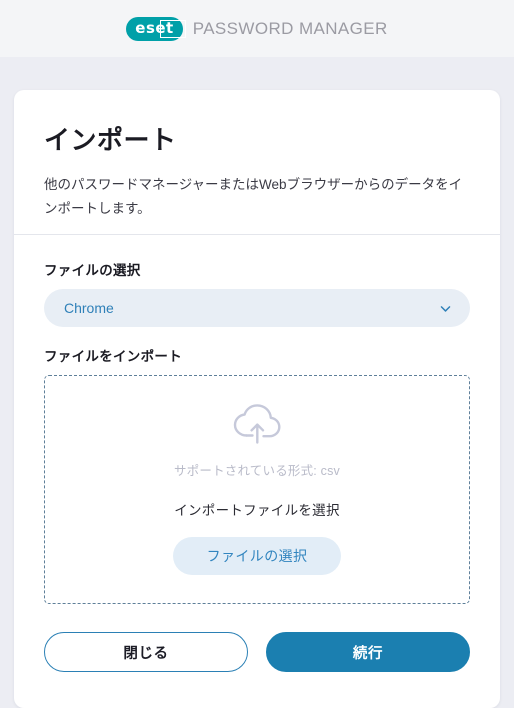 The image size is (514, 708). Describe the element at coordinates (253, 196) in the screenshot. I see `page-description: 他のパスワードマネージャーまたはWebブラウザーからのデータをインポートします。` at that location.